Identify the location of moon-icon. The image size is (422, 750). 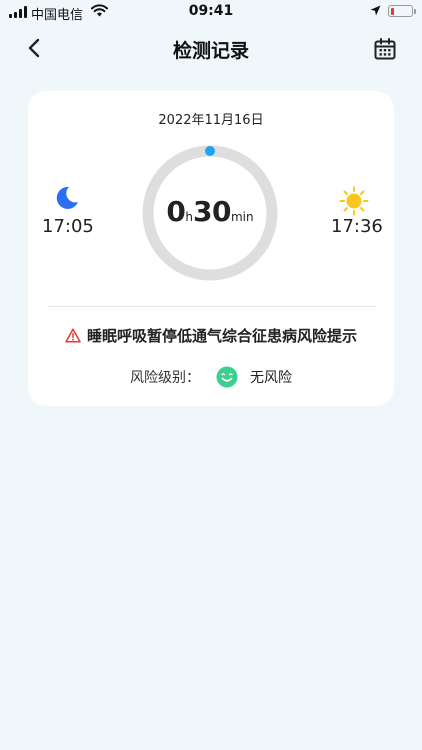
(67, 197).